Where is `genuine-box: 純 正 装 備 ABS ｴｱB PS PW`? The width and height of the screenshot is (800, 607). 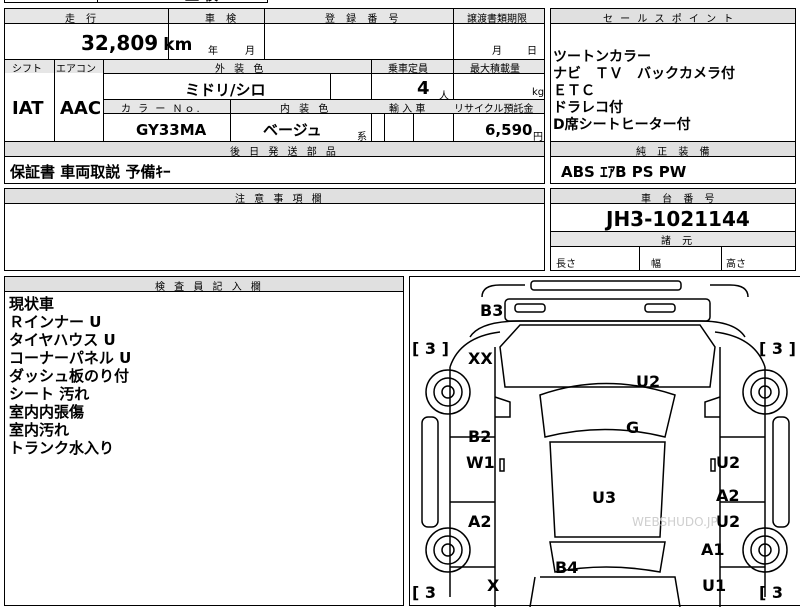
genuine-box: 純 正 装 備 ABS ｴｱB PS PW is located at coordinates (673, 162).